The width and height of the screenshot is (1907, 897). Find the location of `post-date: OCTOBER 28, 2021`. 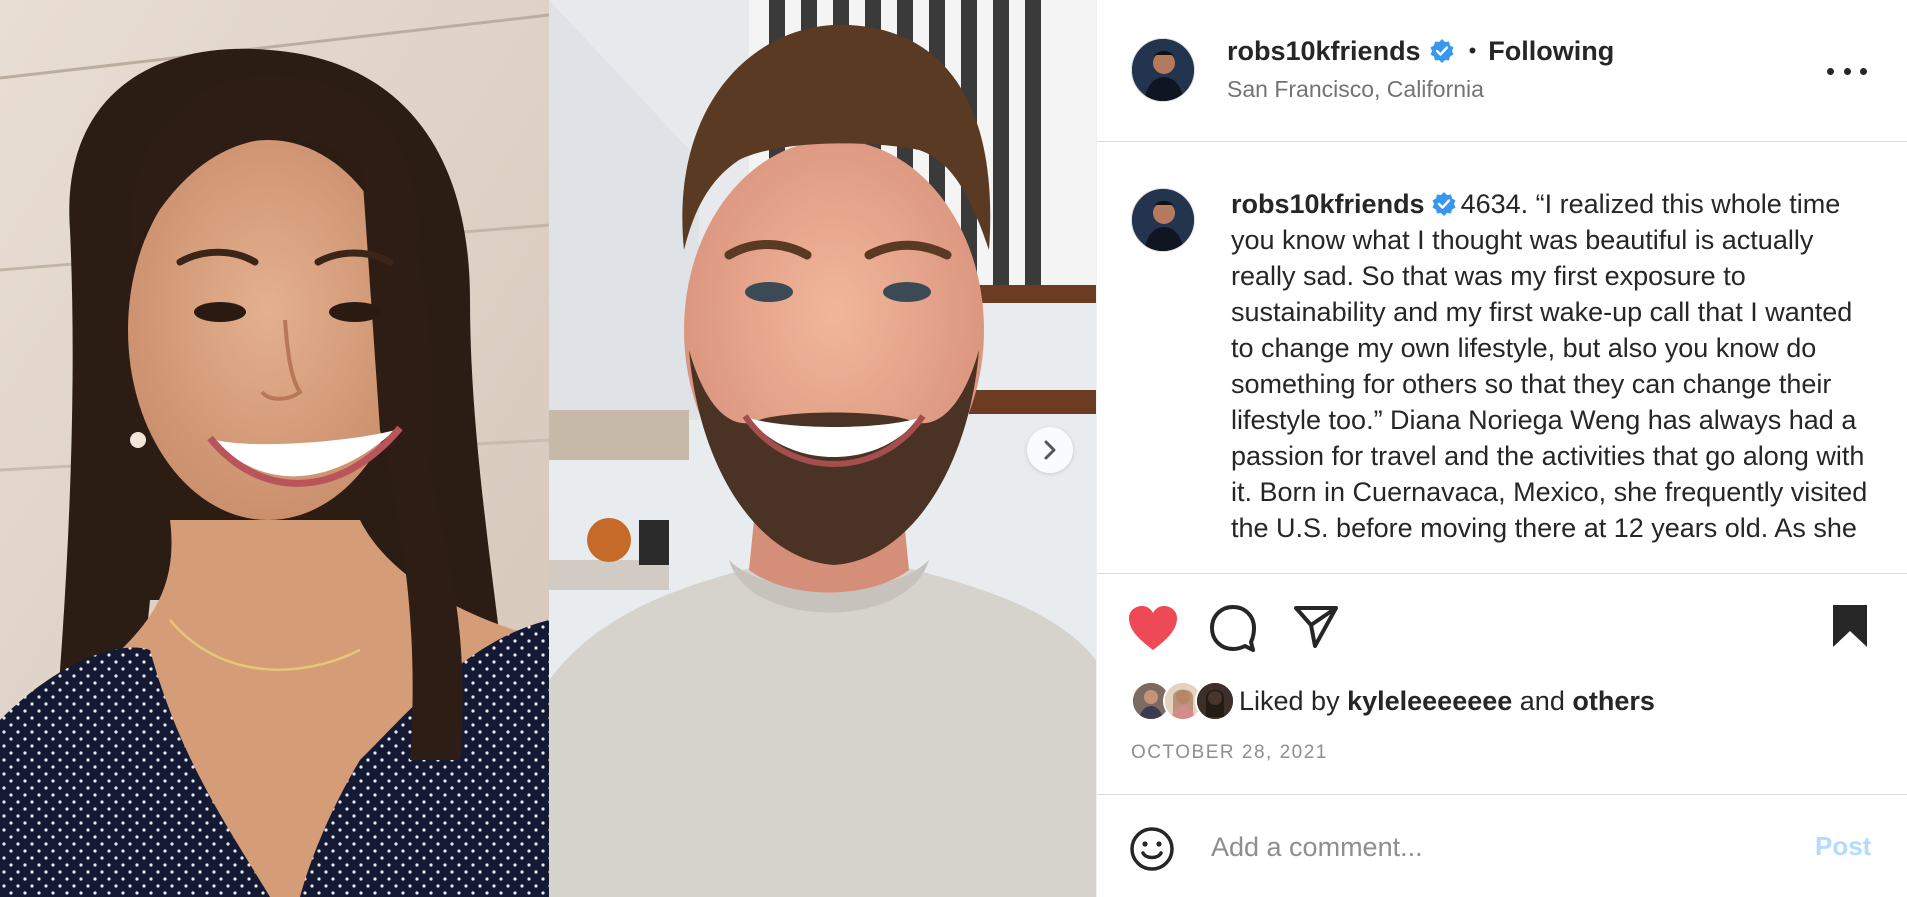

post-date: OCTOBER 28, 2021 is located at coordinates (1229, 753).